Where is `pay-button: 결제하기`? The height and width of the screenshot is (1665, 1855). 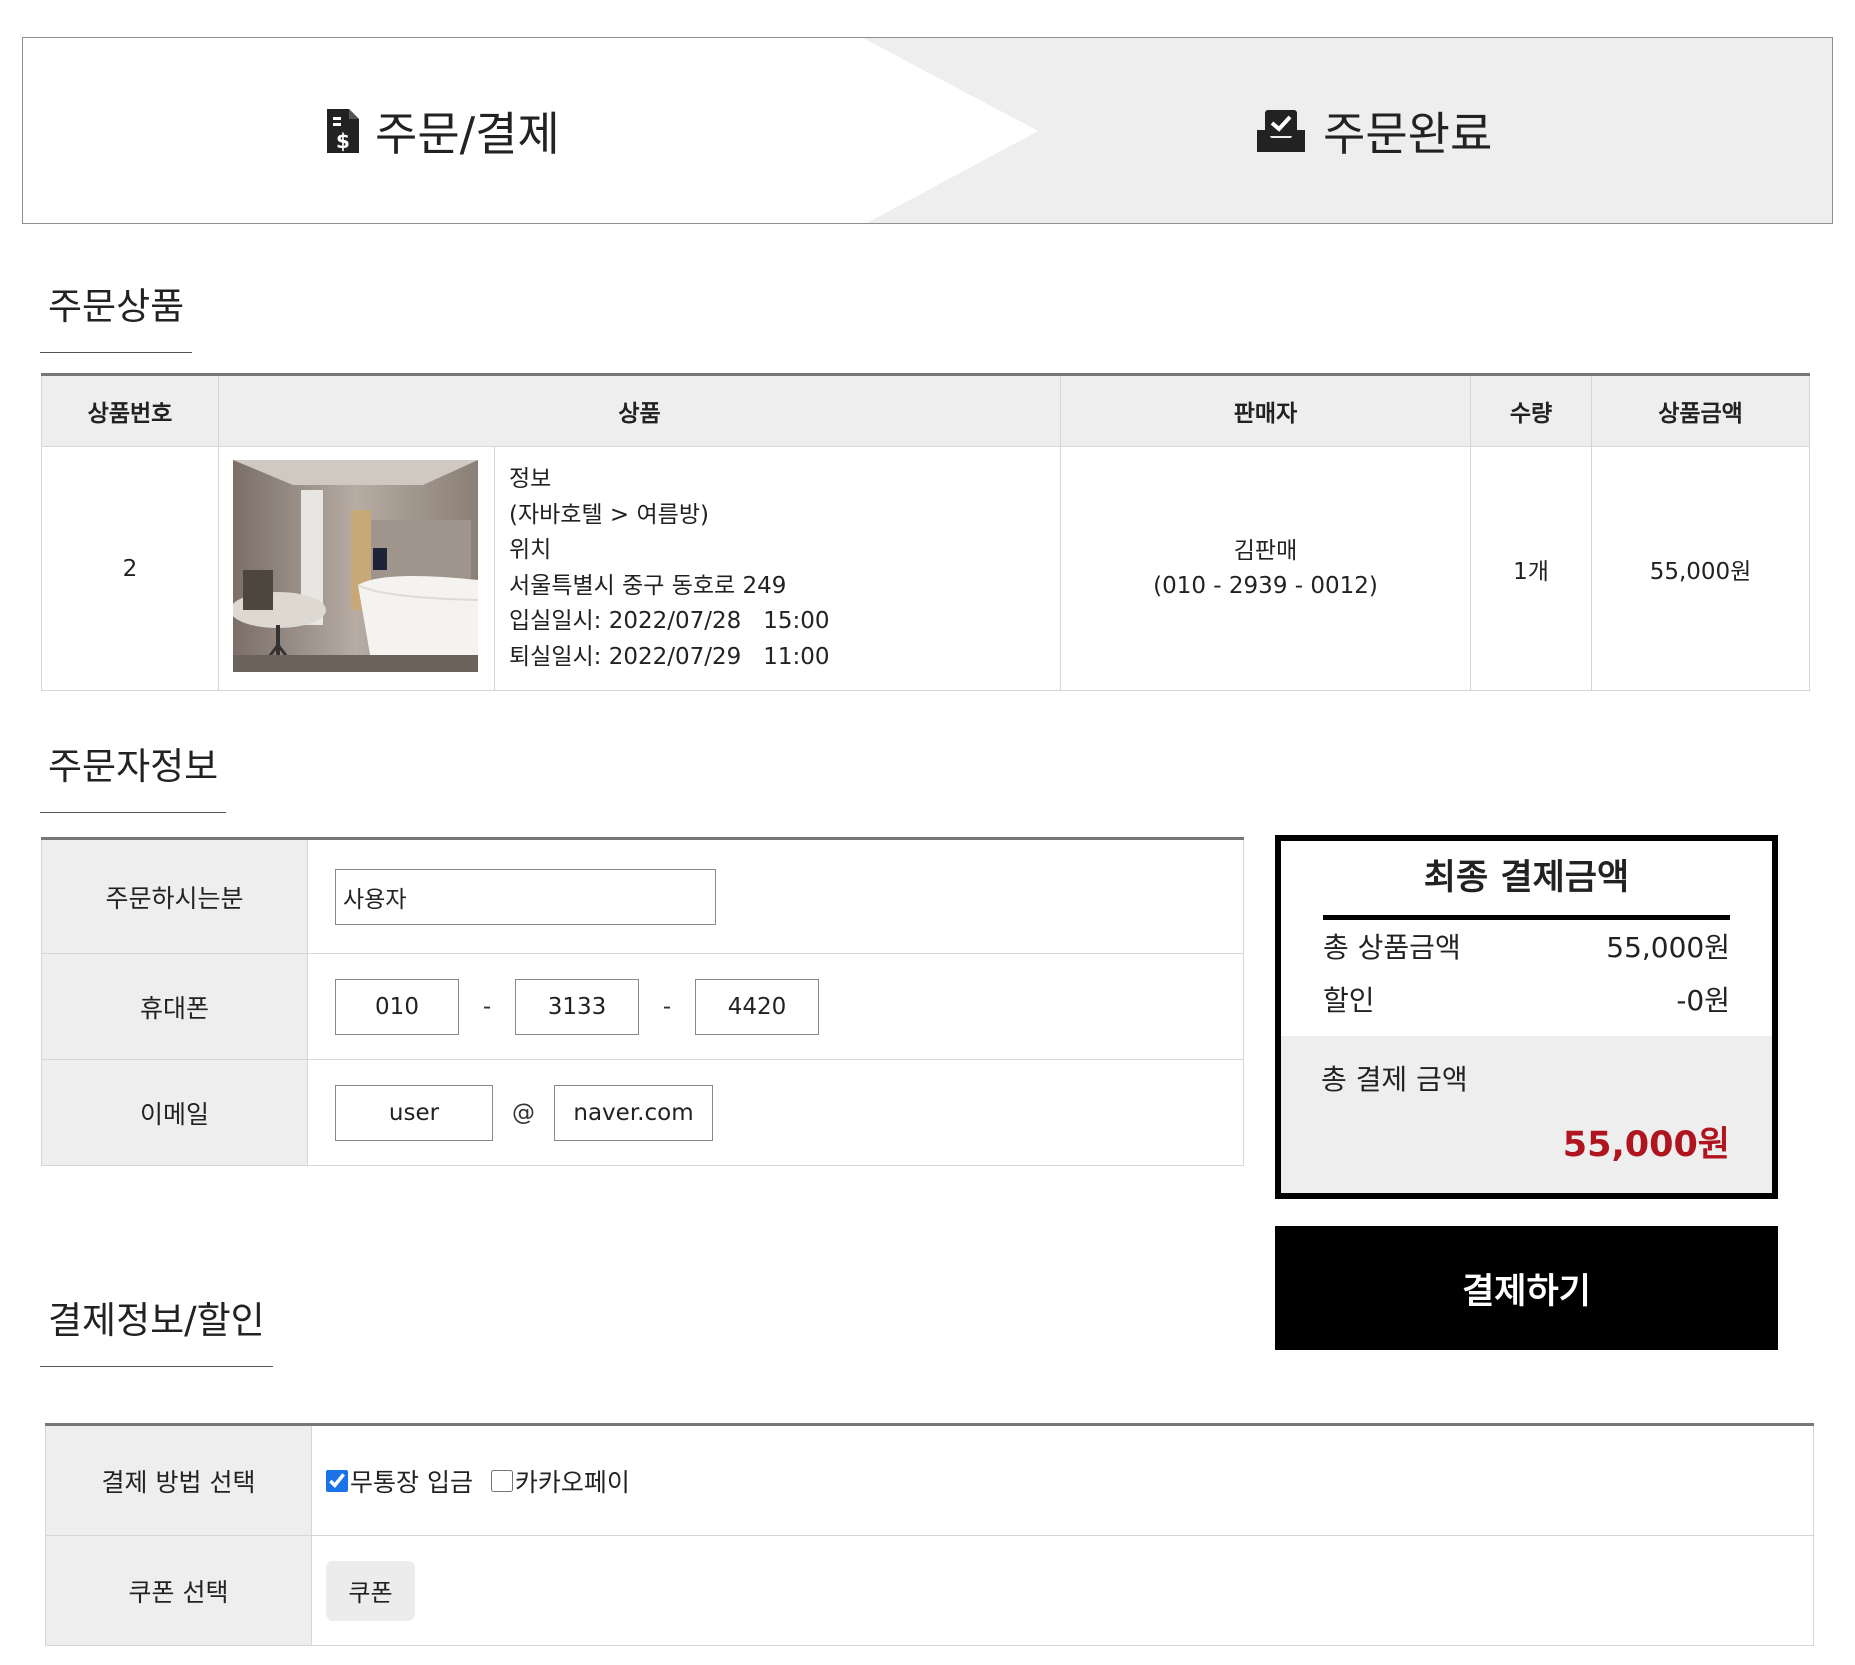 pay-button: 결제하기 is located at coordinates (1526, 1288).